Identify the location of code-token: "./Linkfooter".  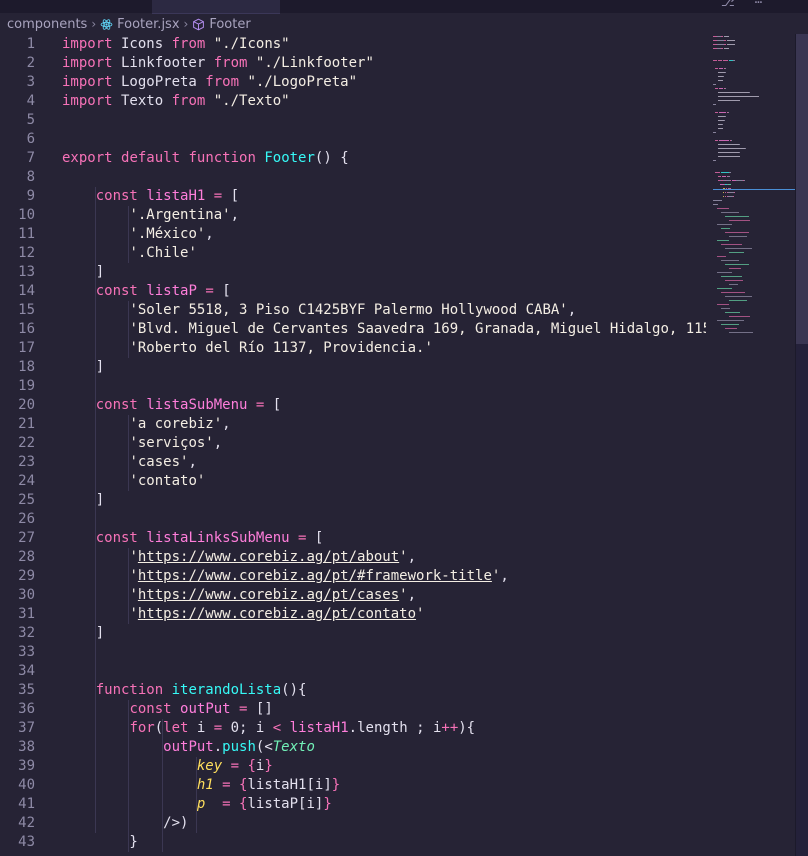
(314, 63).